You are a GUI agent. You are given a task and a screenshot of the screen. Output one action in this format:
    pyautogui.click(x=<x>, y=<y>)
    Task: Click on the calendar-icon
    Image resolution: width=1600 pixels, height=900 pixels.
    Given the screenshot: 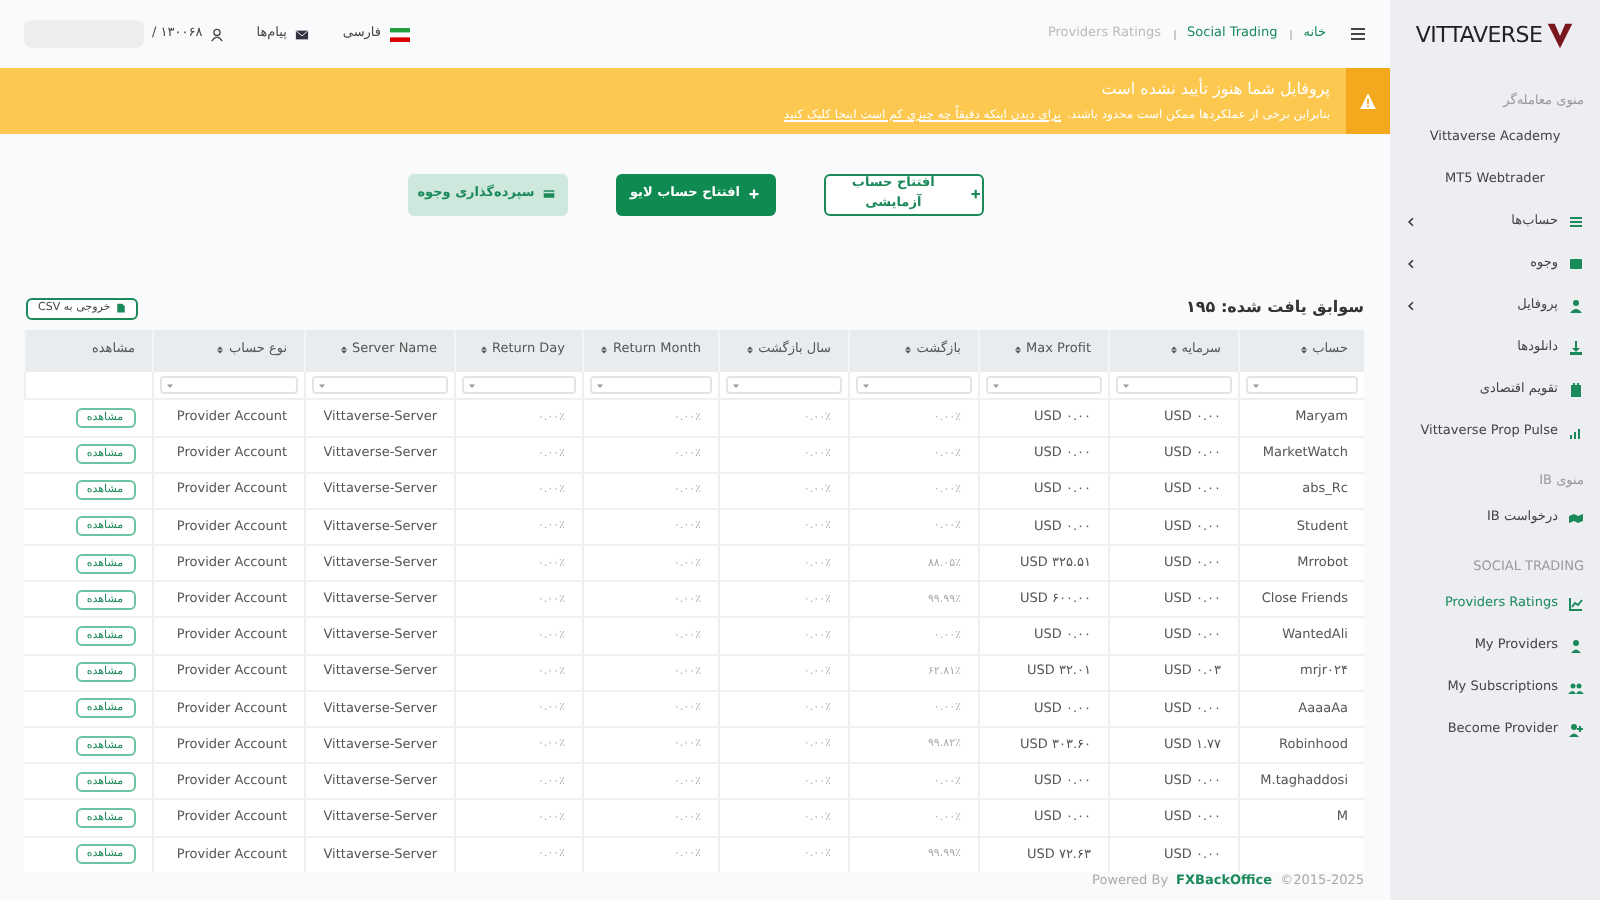 What is the action you would take?
    pyautogui.click(x=1576, y=389)
    